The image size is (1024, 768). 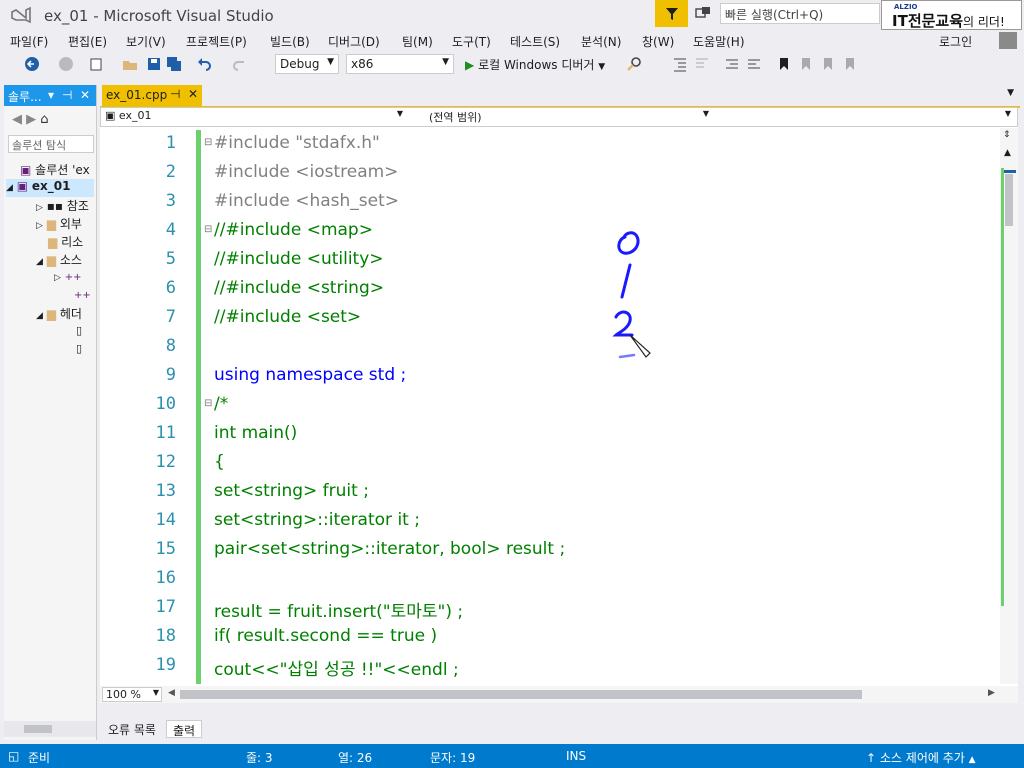 I want to click on navigate-forward-icon, so click(x=66, y=64).